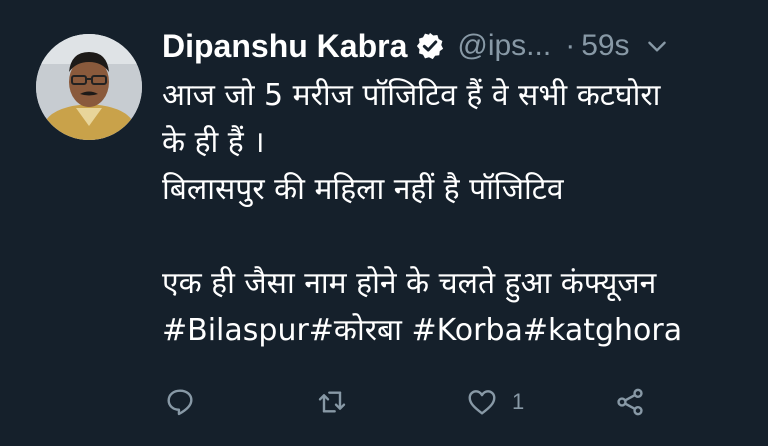  I want to click on retweet-button, so click(332, 402).